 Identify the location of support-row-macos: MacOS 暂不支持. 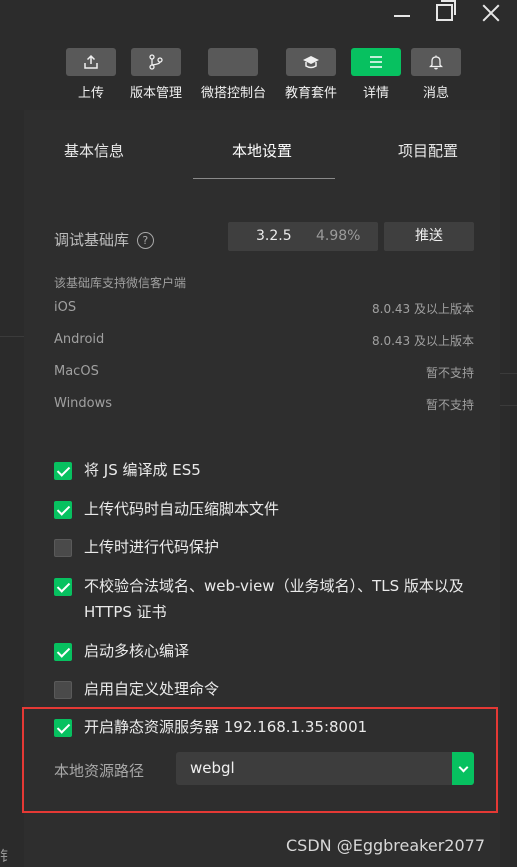
(264, 372).